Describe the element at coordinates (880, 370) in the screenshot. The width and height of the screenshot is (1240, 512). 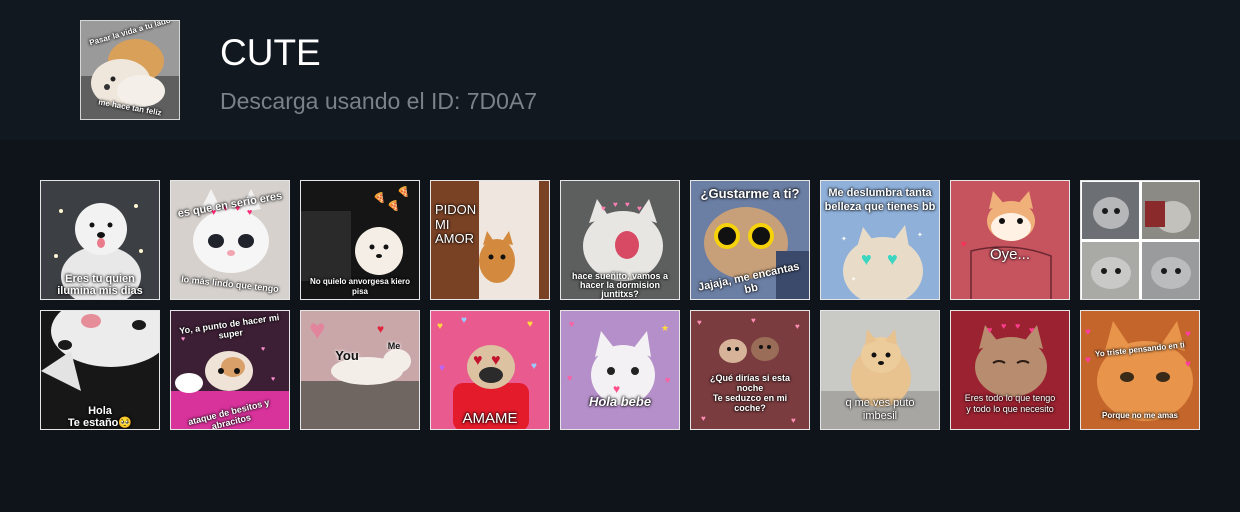
I see `sticker-16: q me ves puto imbesil` at that location.